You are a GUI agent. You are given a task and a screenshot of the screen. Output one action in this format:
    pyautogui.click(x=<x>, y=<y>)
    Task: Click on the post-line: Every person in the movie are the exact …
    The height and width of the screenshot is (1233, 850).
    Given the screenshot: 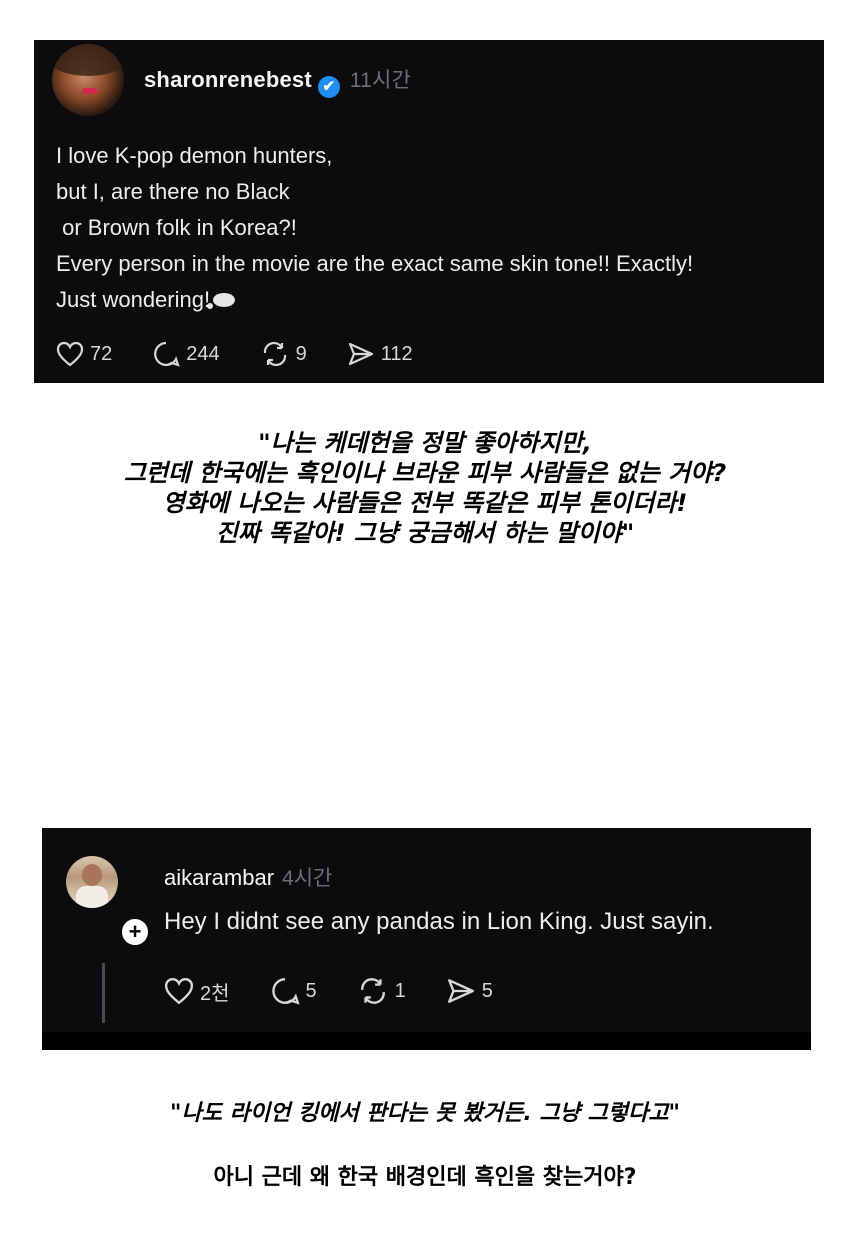 What is the action you would take?
    pyautogui.click(x=375, y=263)
    